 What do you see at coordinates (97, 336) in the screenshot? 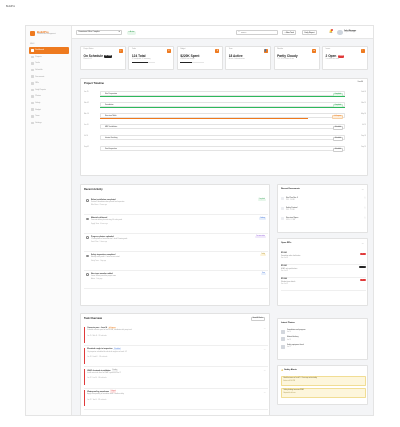
I see `task-meta: Jan 15 · Mike R. · 3/5 sub-tasks` at bounding box center [97, 336].